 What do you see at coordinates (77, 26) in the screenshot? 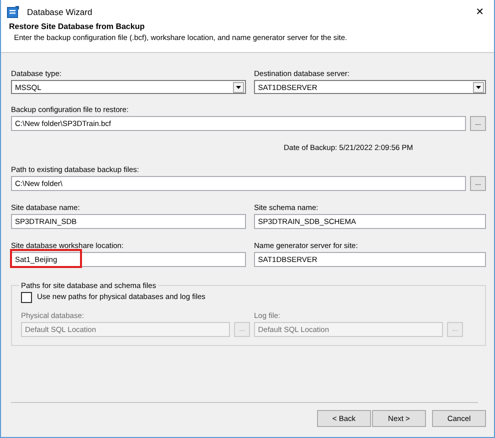
I see `page-heading: Restore Site Database from Backup` at bounding box center [77, 26].